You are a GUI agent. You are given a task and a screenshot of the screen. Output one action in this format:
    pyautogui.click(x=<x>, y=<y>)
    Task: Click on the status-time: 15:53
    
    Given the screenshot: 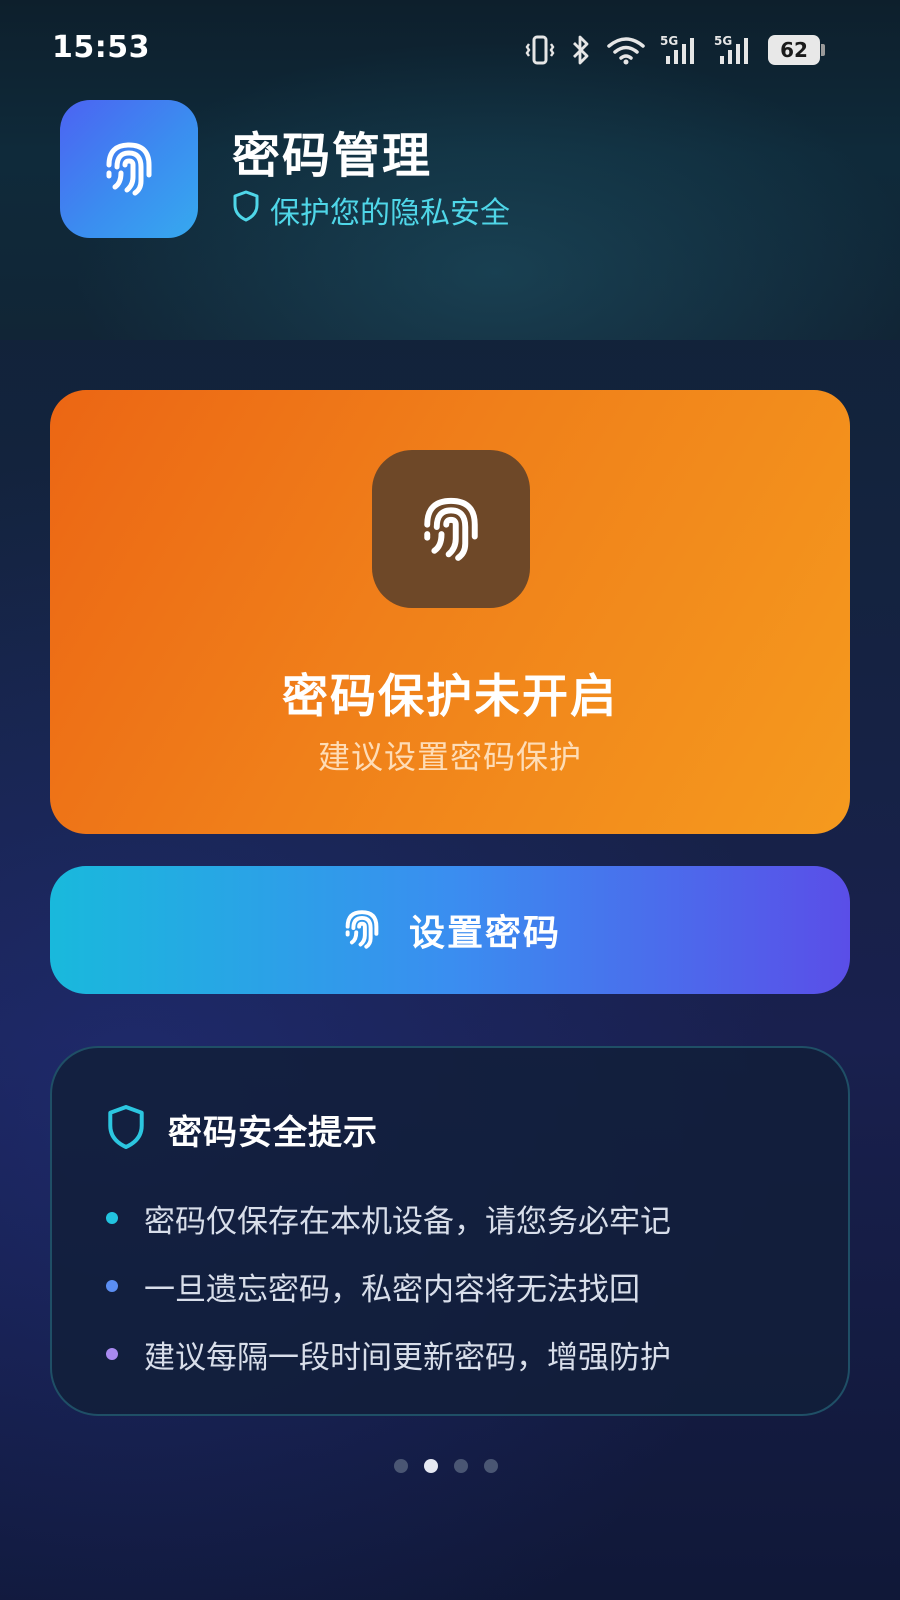 What is the action you would take?
    pyautogui.click(x=101, y=47)
    